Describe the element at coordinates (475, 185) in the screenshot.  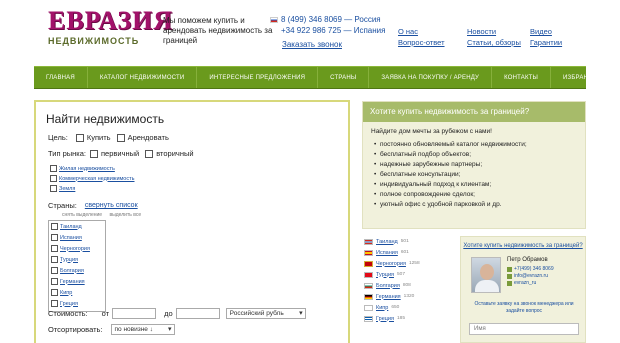
I see `promo-item: индивидуальный подход к клиентам;` at that location.